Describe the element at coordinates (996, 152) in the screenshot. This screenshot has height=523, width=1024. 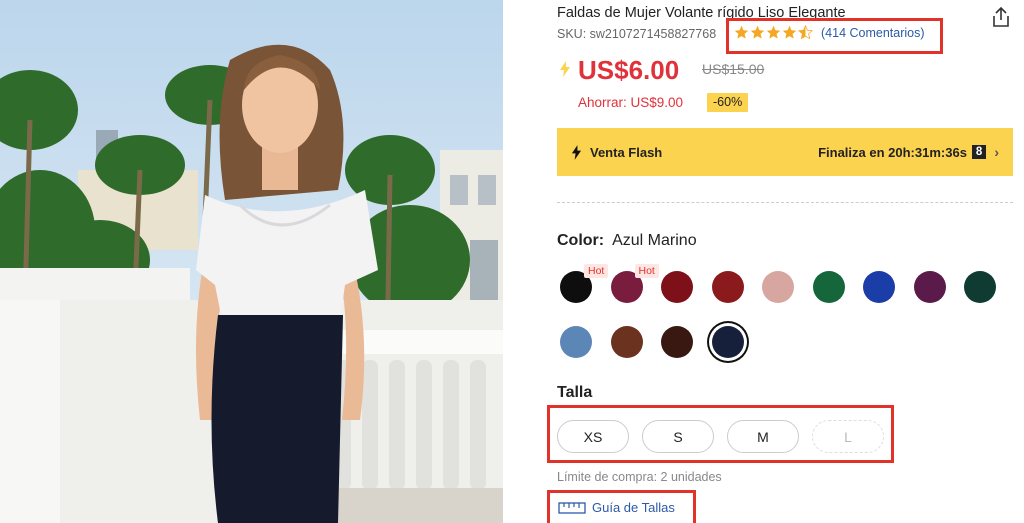
I see `chevron-right-icon: ›` at that location.